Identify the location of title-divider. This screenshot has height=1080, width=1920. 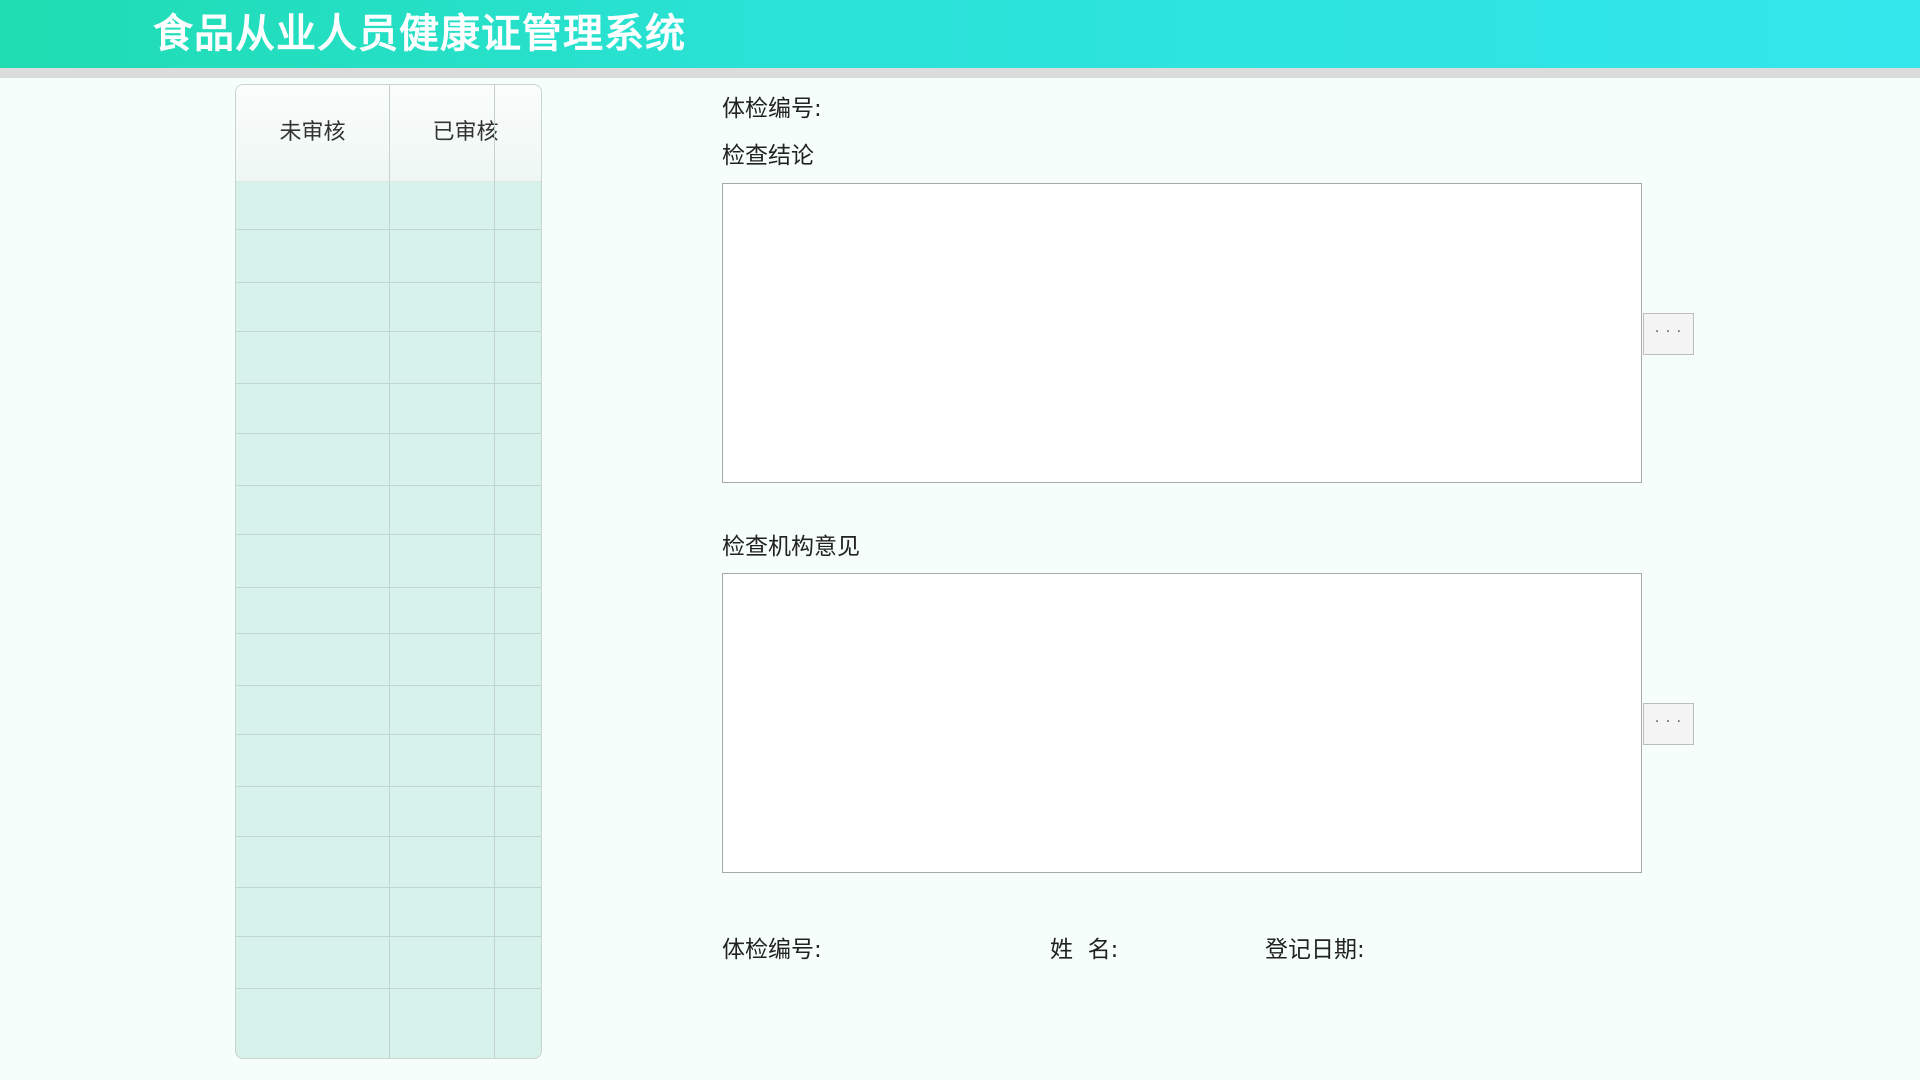
(960, 73).